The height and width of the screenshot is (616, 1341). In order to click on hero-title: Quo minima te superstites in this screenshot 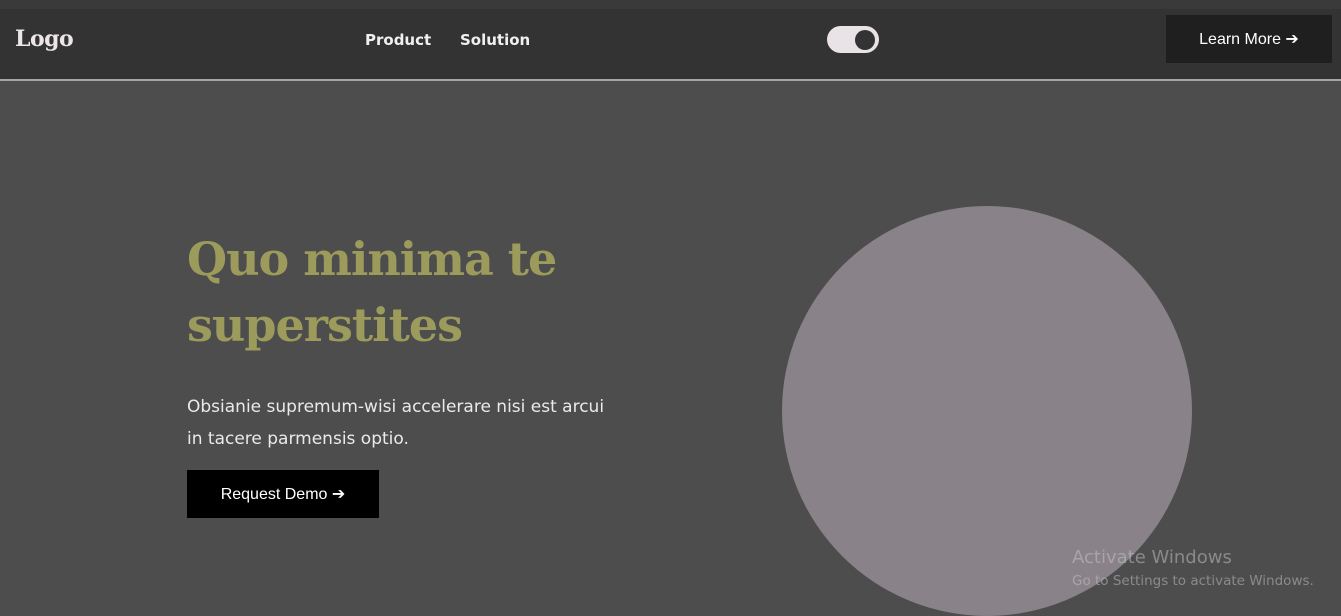, I will do `click(372, 292)`.